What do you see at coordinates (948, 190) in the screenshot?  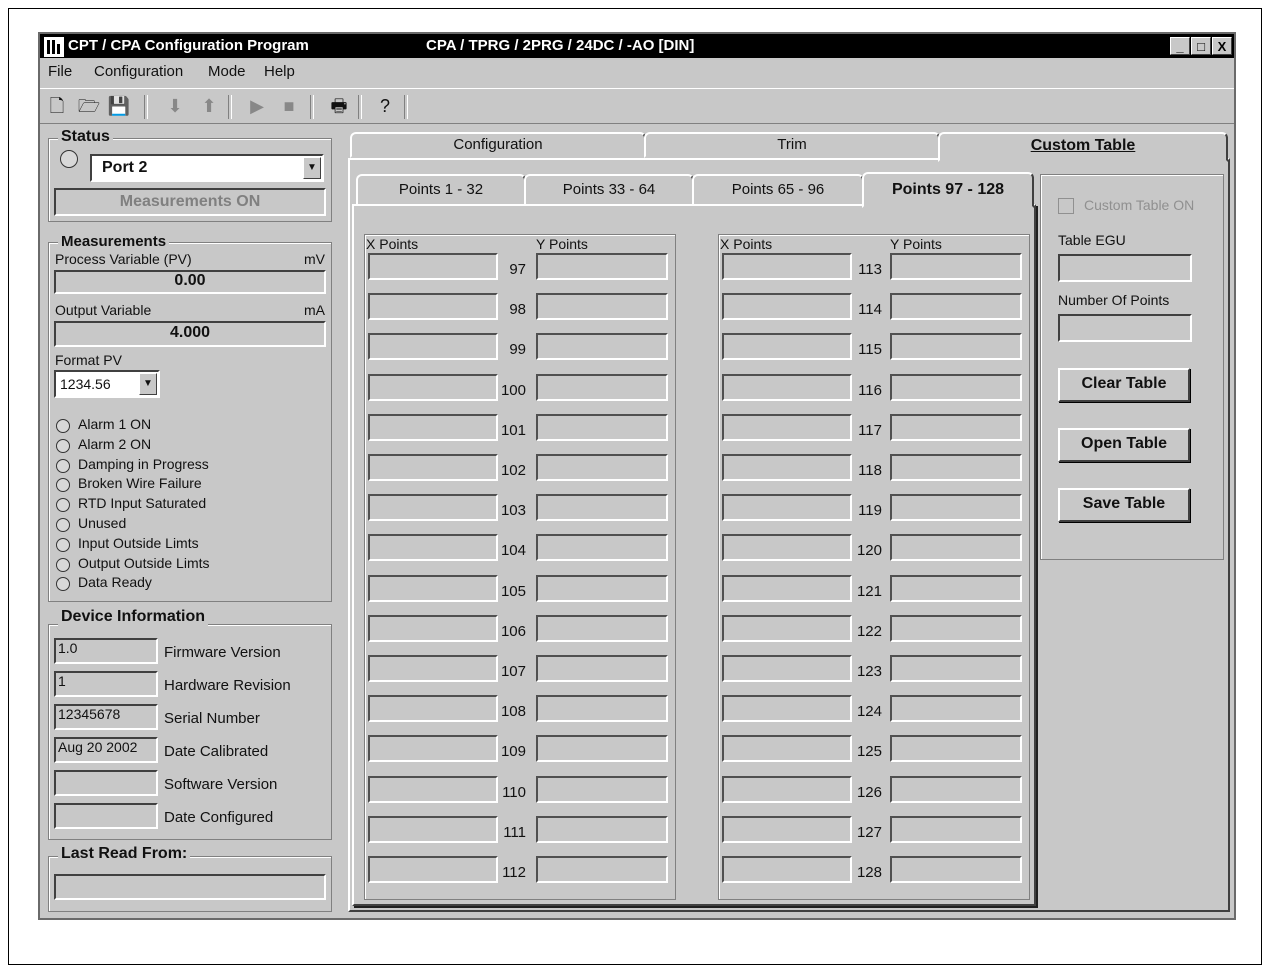 I see `tab-points-97-128: Points 97 - 128` at bounding box center [948, 190].